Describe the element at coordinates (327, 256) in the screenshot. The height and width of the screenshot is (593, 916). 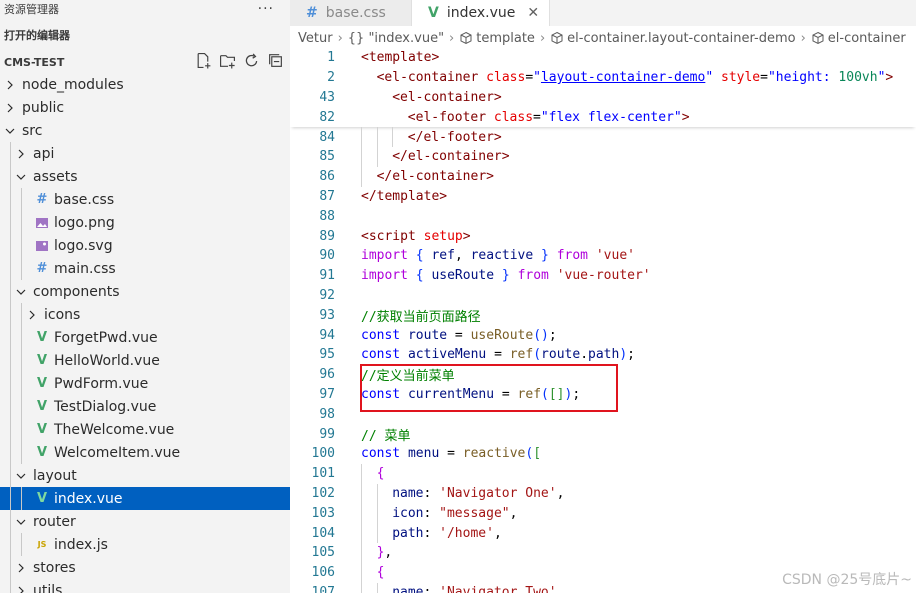
I see `line-number: 90` at that location.